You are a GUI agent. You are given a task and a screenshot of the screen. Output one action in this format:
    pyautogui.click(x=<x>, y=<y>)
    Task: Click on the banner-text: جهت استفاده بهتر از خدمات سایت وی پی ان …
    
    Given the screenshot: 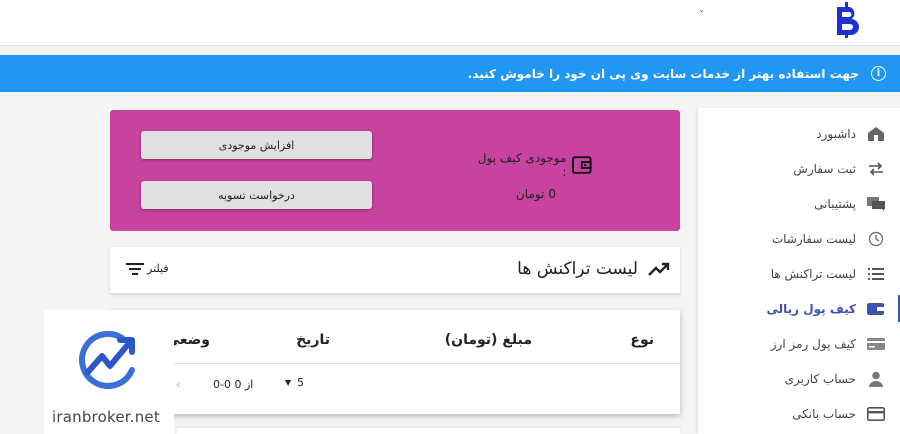 What is the action you would take?
    pyautogui.click(x=663, y=73)
    